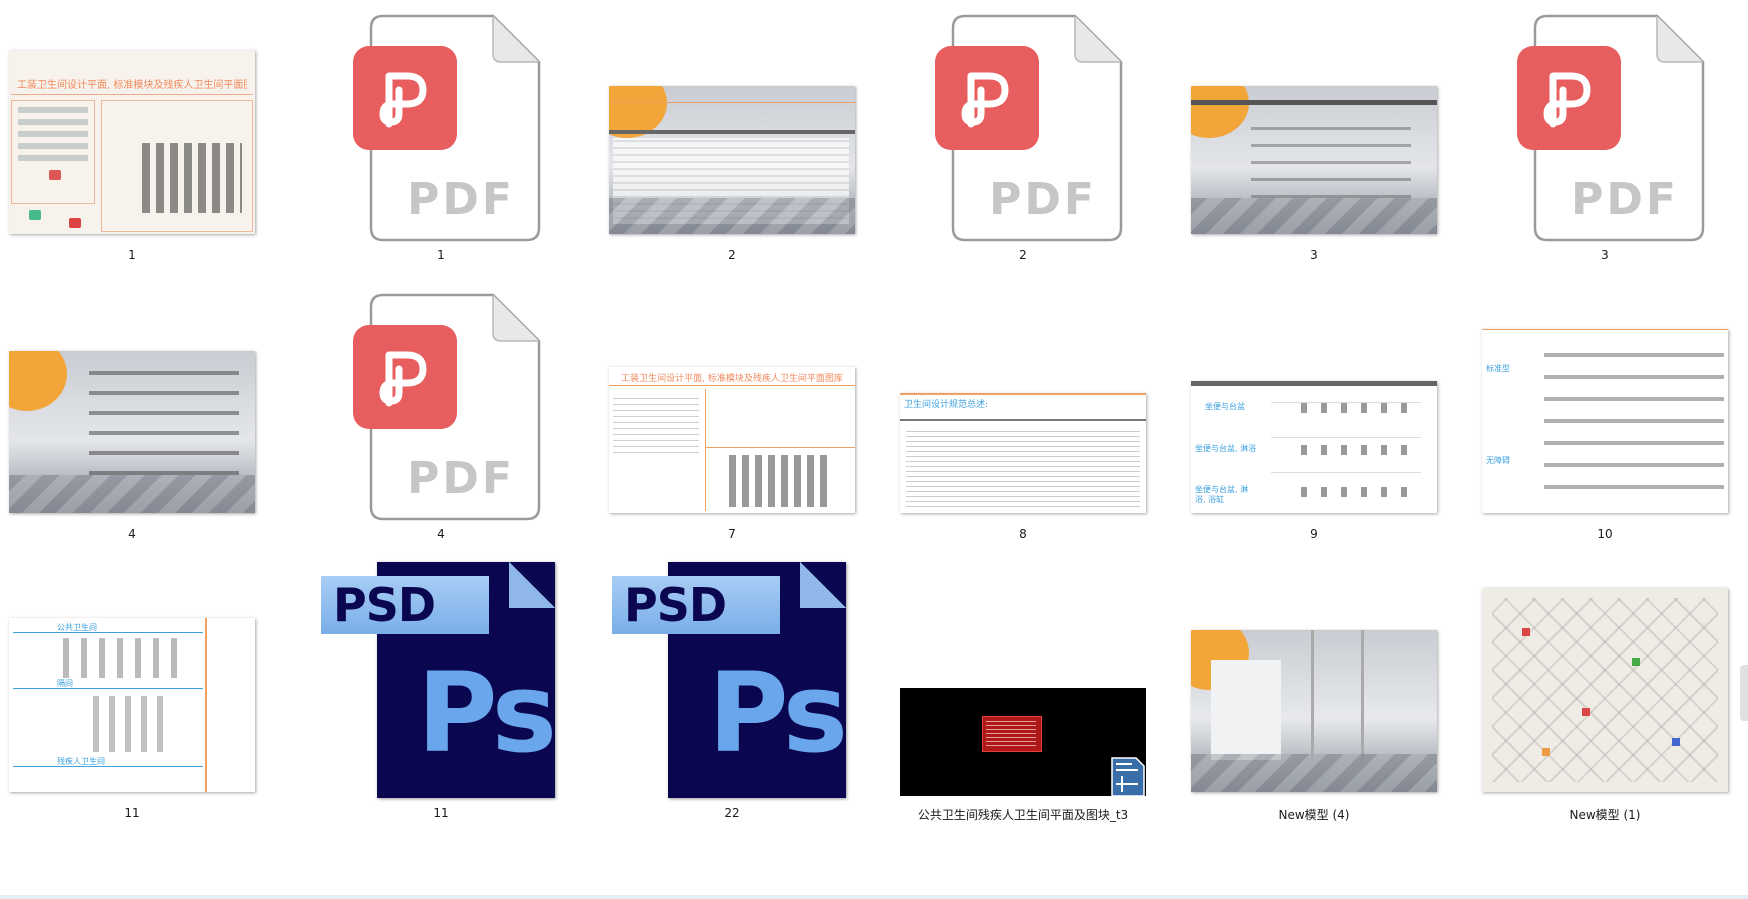 The width and height of the screenshot is (1748, 899). Describe the element at coordinates (1222, 494) in the screenshot. I see `row-label: 坐便与台盆, 淋浴, 浴缸` at that location.